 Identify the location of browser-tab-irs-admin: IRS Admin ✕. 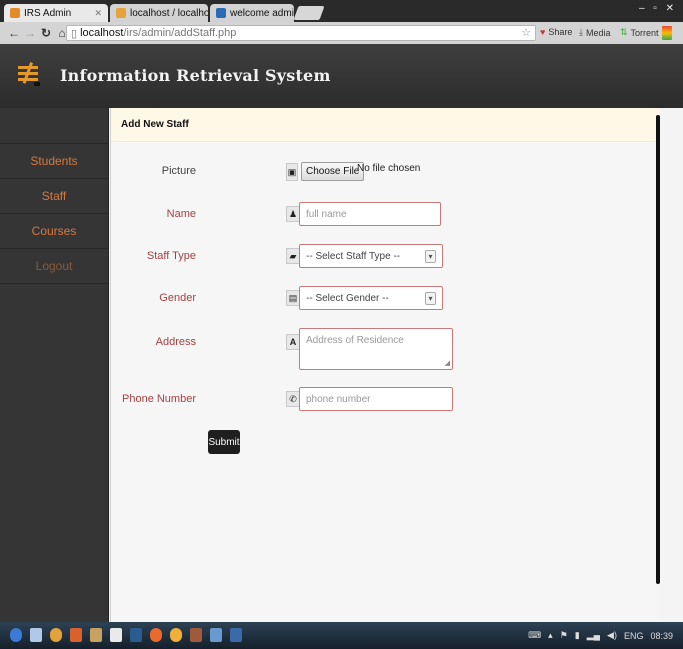
(56, 13).